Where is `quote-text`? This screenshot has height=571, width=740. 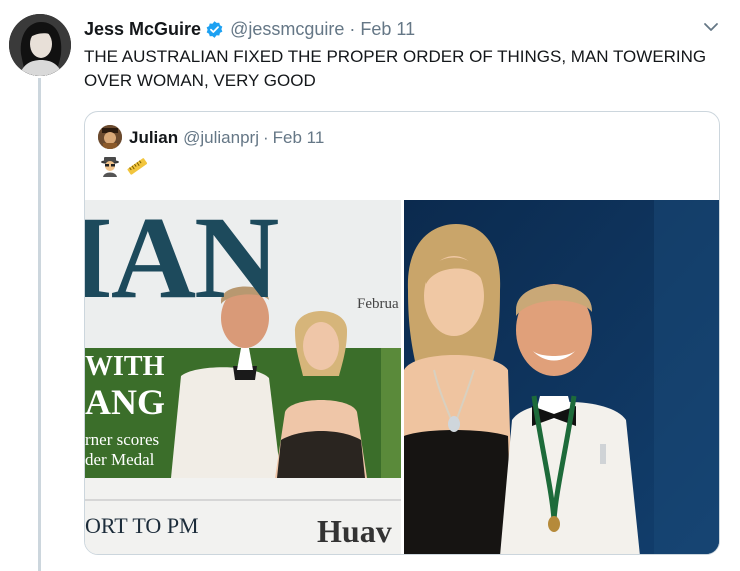 quote-text is located at coordinates (123, 166).